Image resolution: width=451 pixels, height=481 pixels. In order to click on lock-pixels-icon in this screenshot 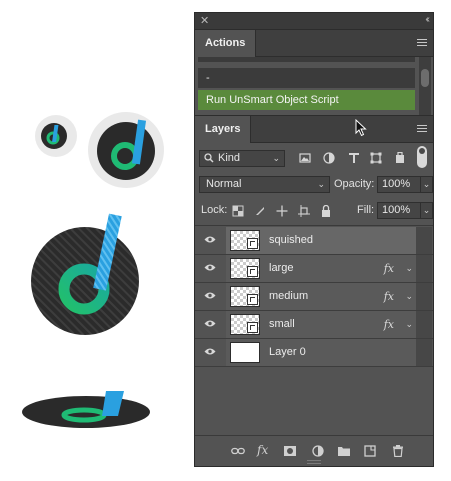, I will do `click(260, 211)`.